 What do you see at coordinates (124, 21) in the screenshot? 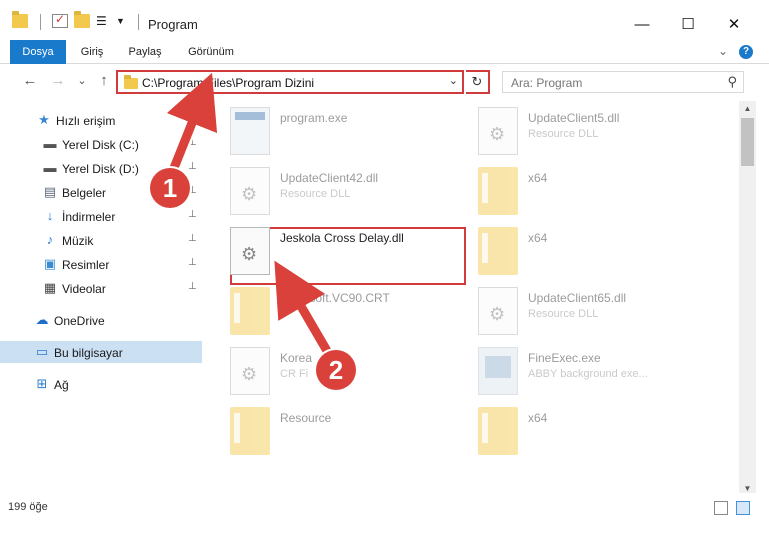
I see `chevron-down-icon: ▼` at bounding box center [124, 21].